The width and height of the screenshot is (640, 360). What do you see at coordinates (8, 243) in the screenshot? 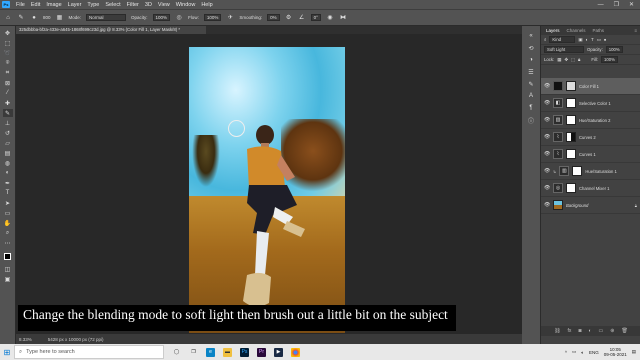
I see `more-tools-icon: ⋯` at bounding box center [8, 243].